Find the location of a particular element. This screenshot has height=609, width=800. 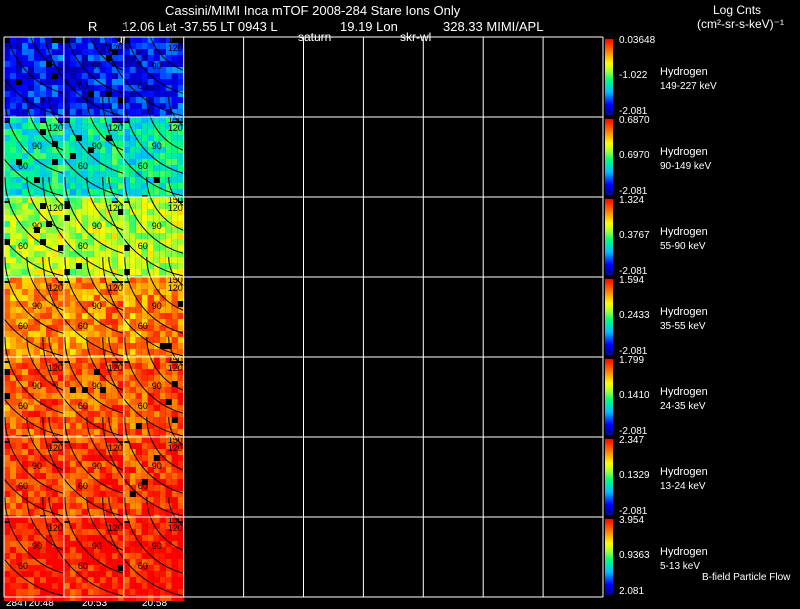

colorbar is located at coordinates (609, 237).